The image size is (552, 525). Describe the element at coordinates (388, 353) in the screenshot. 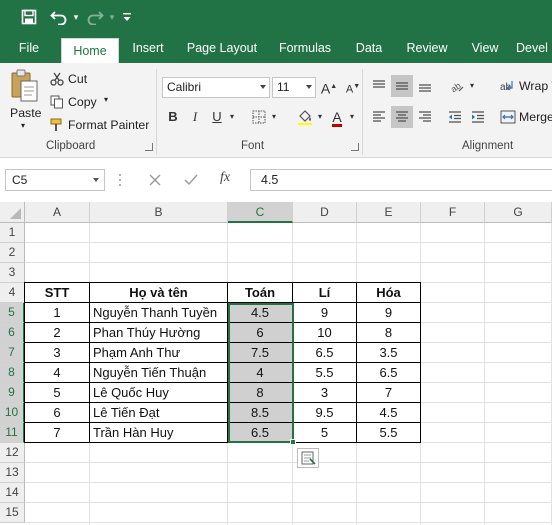

I see `table-cell: 3.5` at that location.